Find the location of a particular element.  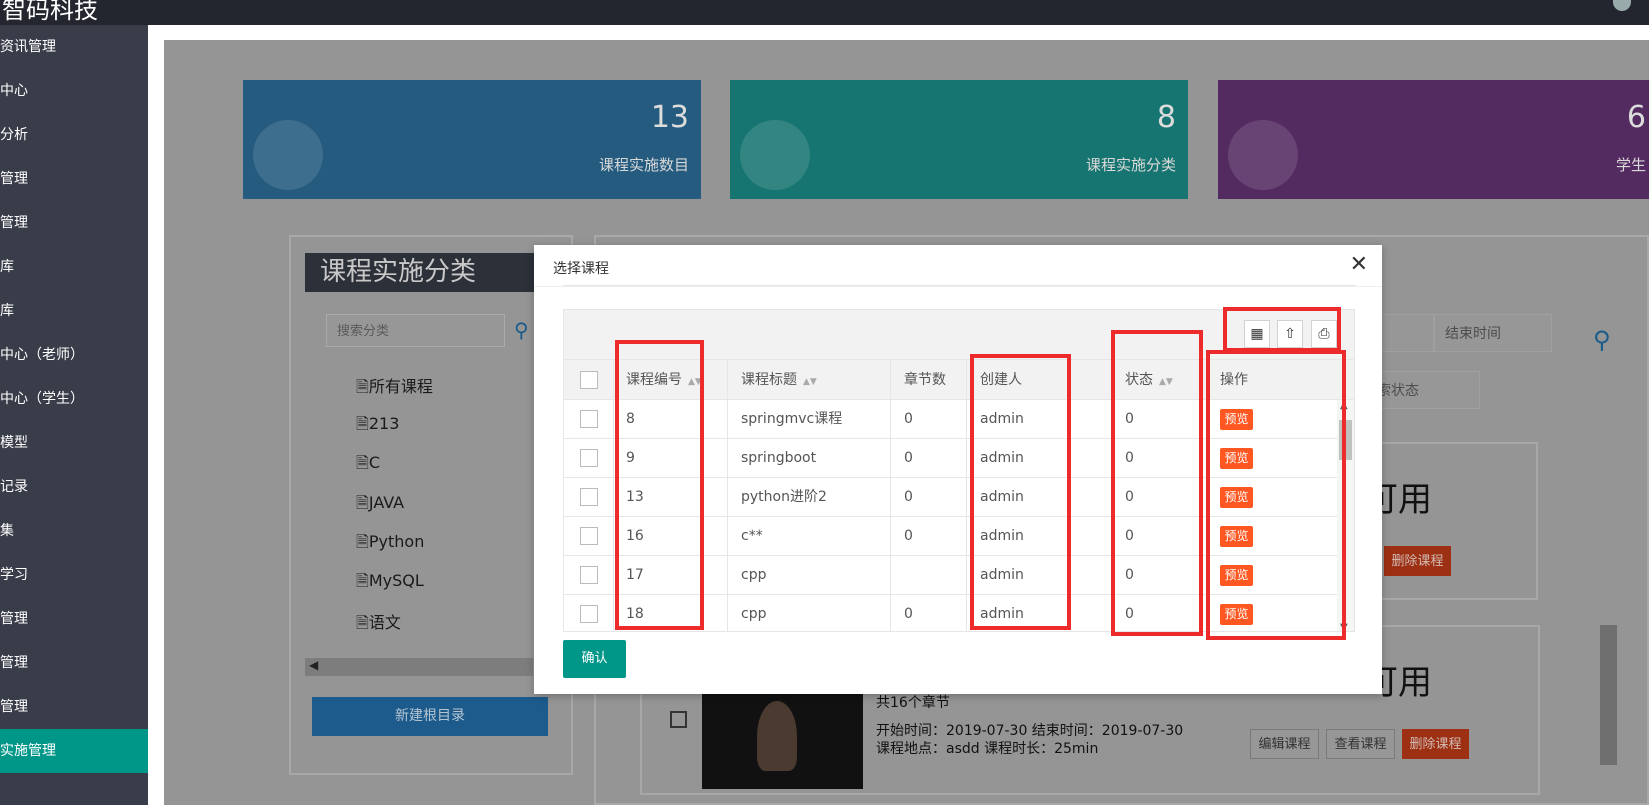

course-time: 开始时间：2019-07-30 结束时间：2019-07-30 is located at coordinates (1030, 731).